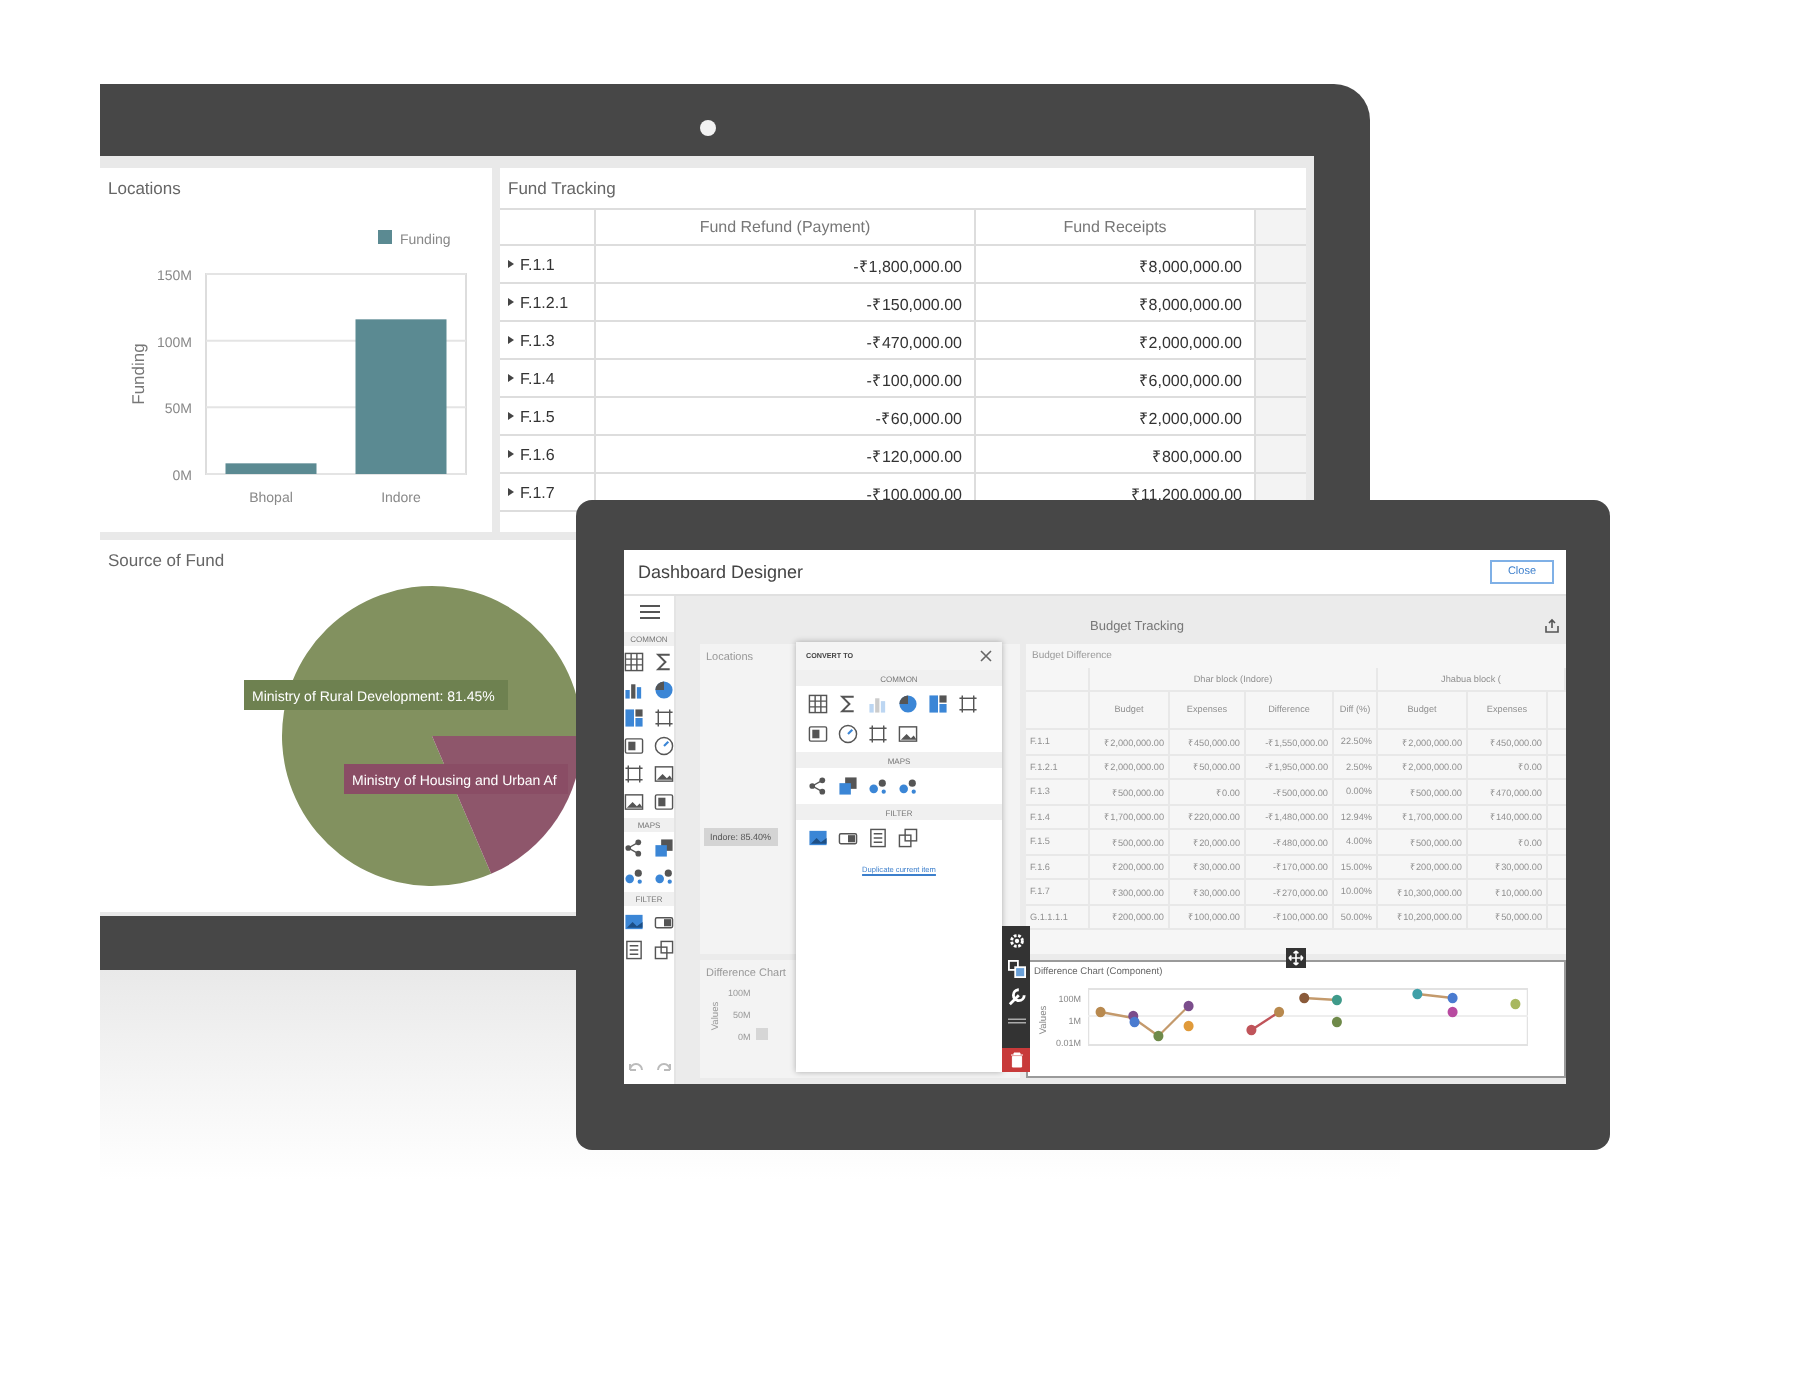  Describe the element at coordinates (537, 492) in the screenshot. I see `row-label: F.1.7` at that location.